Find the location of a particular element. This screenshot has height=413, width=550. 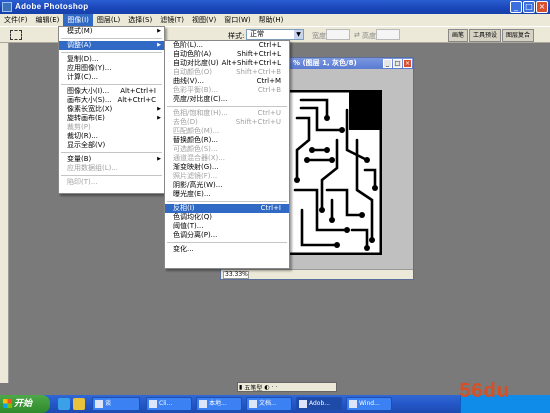

image-menu-item-label: 模式(M) is located at coordinates (80, 31).